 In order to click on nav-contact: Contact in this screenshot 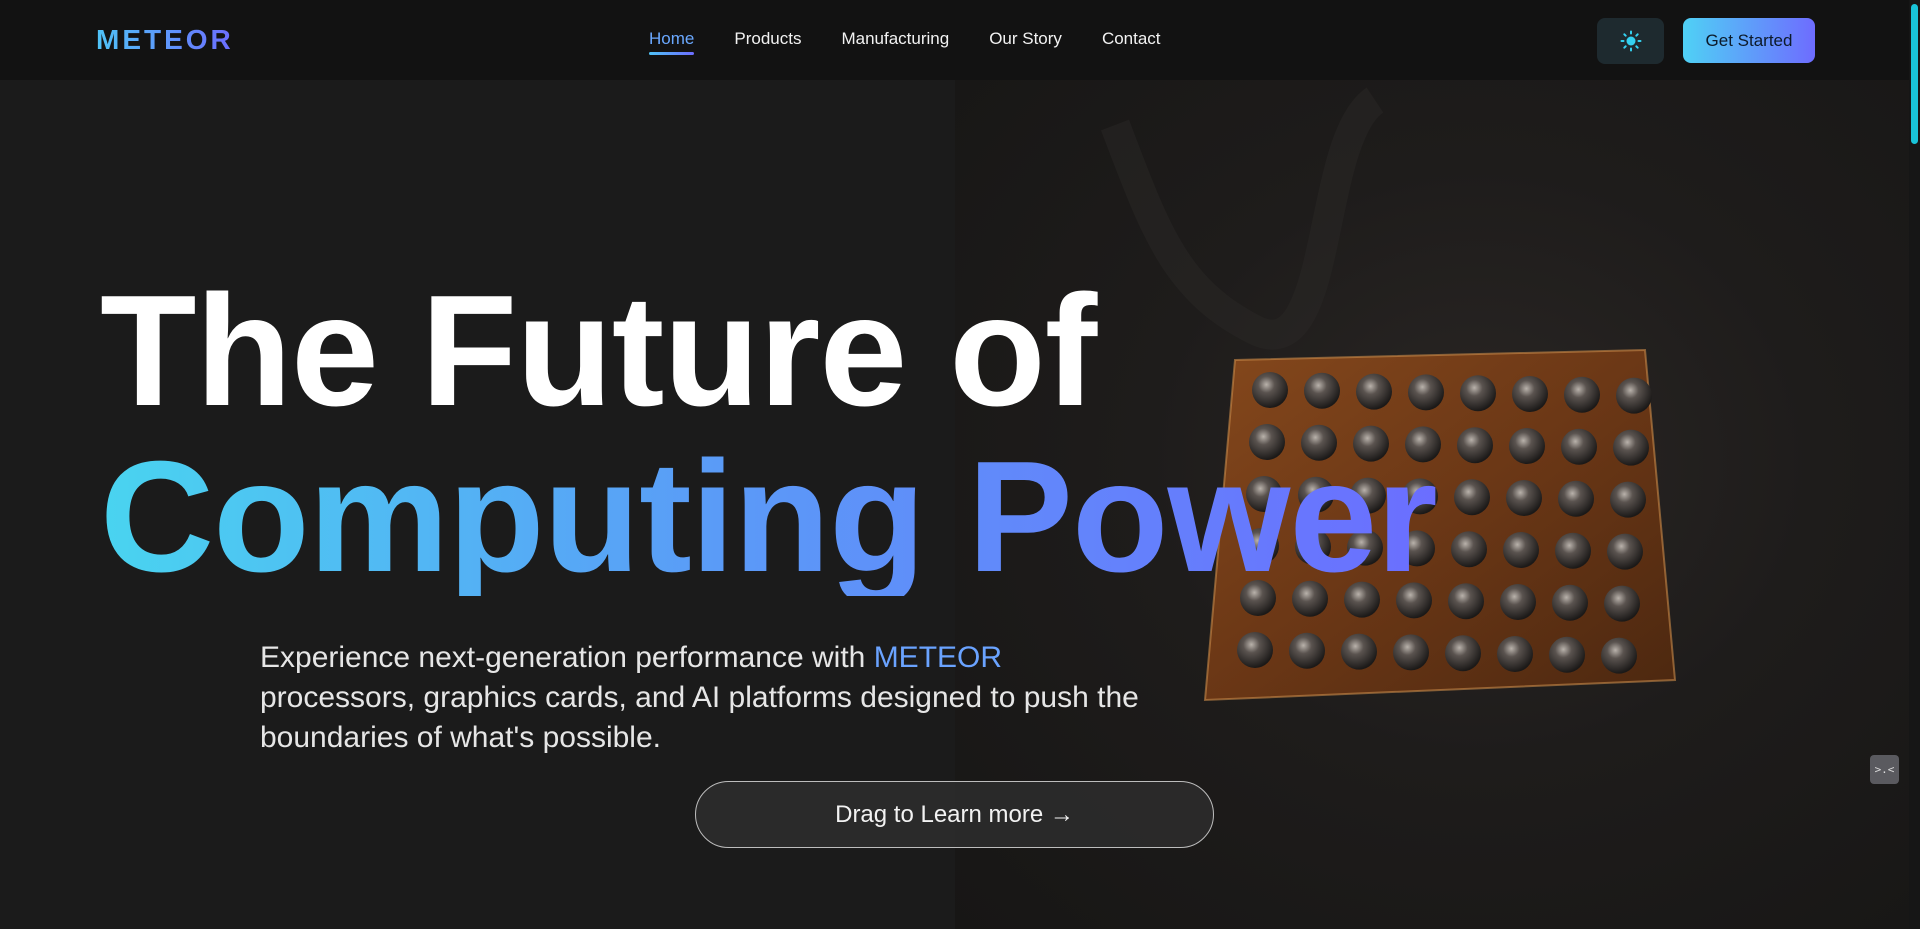, I will do `click(1131, 42)`.